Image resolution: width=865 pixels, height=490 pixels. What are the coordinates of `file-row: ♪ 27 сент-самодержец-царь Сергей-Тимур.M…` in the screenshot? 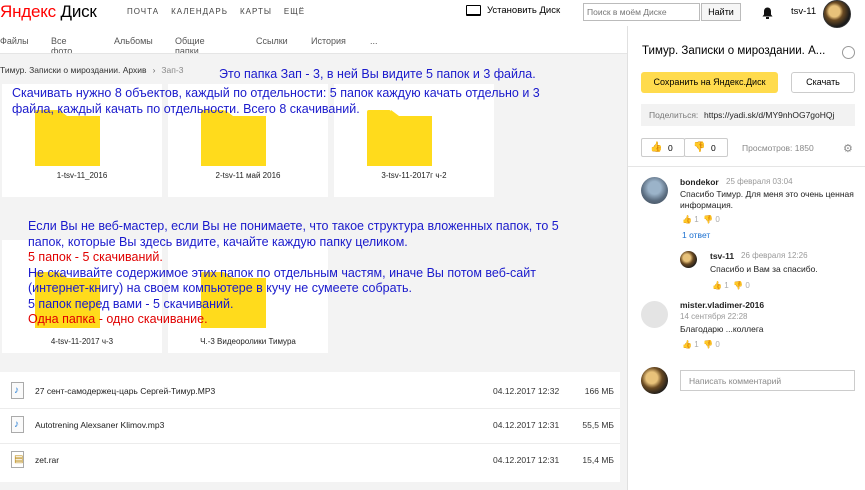 It's located at (310, 392).